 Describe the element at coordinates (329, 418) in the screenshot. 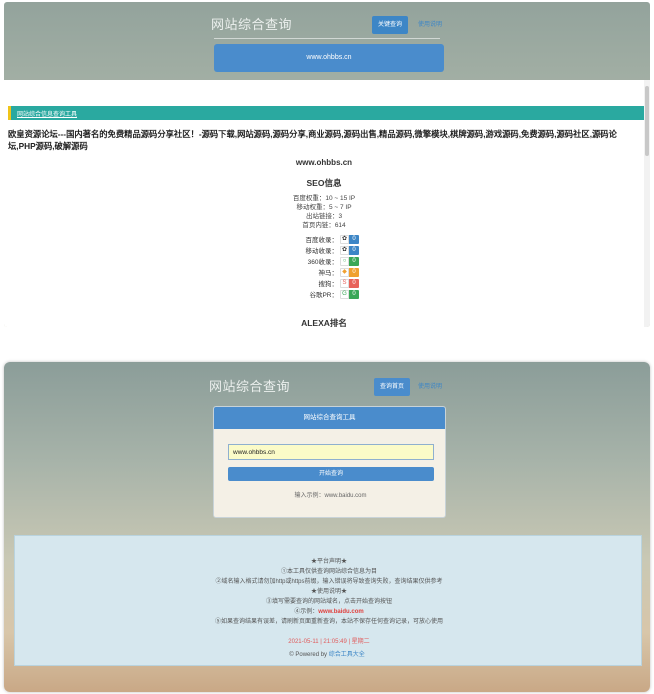

I see `query-card-title: 网站综合查询工具` at that location.